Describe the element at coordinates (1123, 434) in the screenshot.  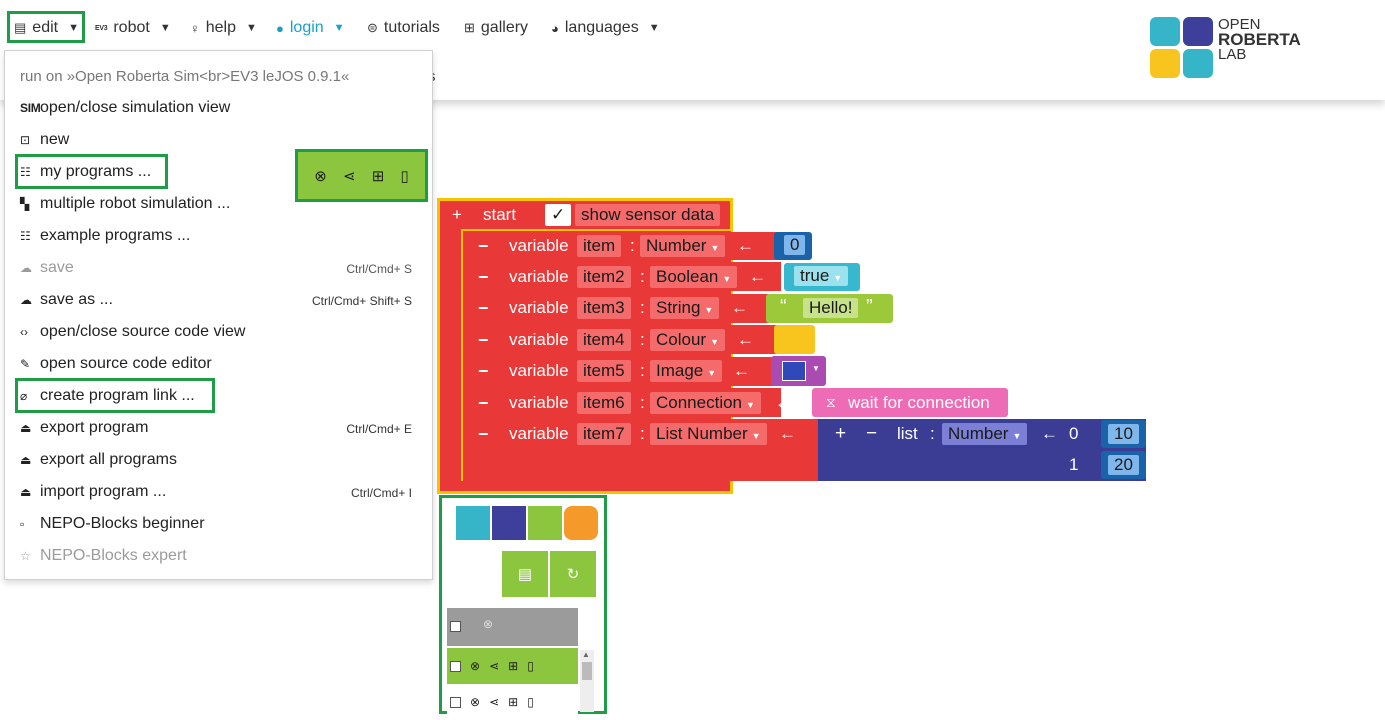
I see `list-value-0: 10` at that location.